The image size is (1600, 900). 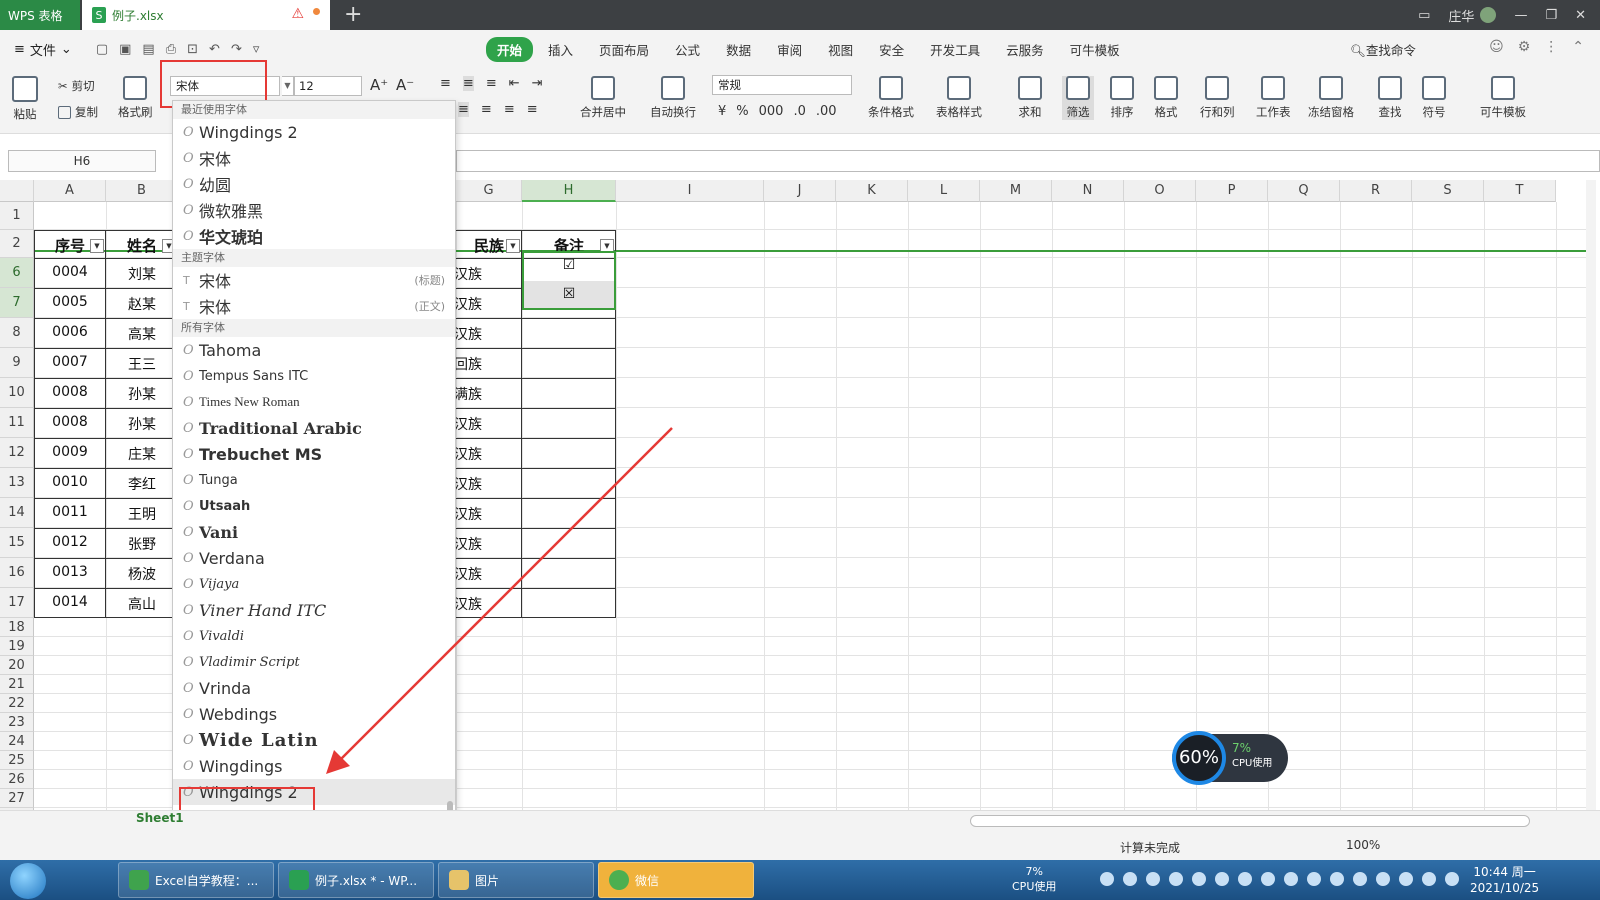 I want to click on find-button: 查找, so click(x=1390, y=98).